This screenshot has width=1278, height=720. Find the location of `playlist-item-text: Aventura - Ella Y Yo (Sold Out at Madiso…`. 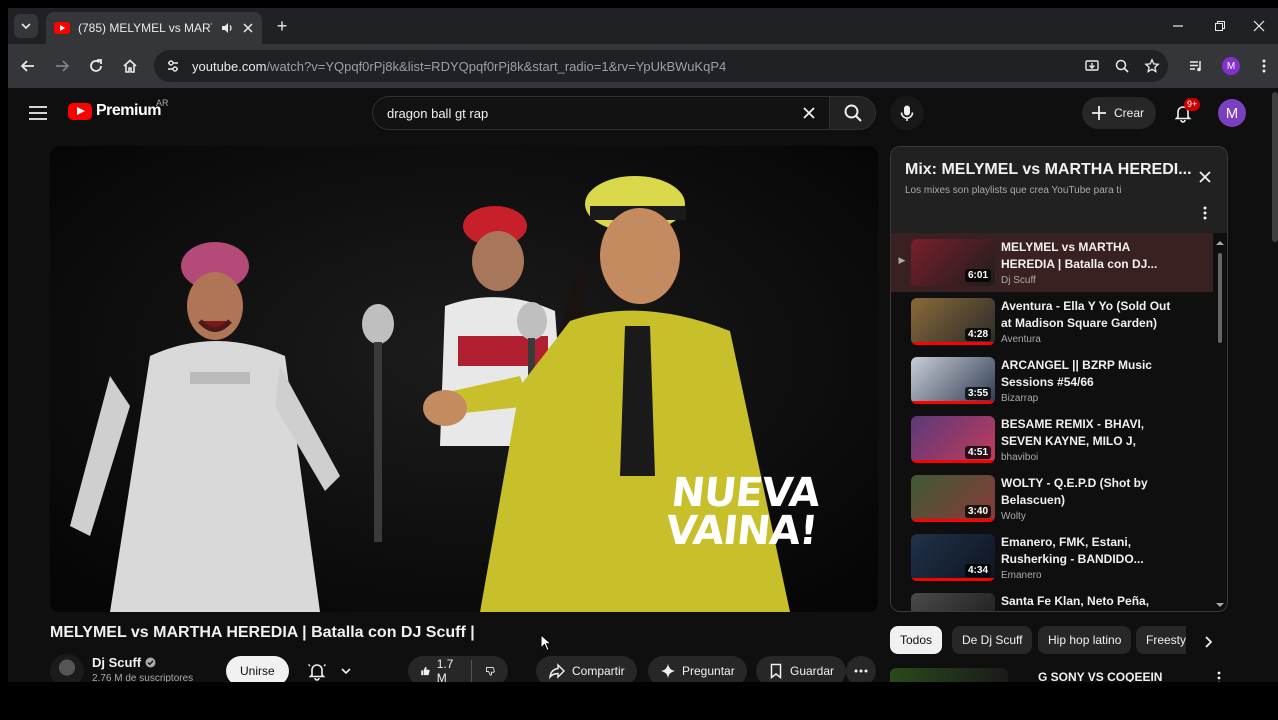

playlist-item-text: Aventura - Ella Y Yo (Sold Out at Madiso… is located at coordinates (1089, 321).